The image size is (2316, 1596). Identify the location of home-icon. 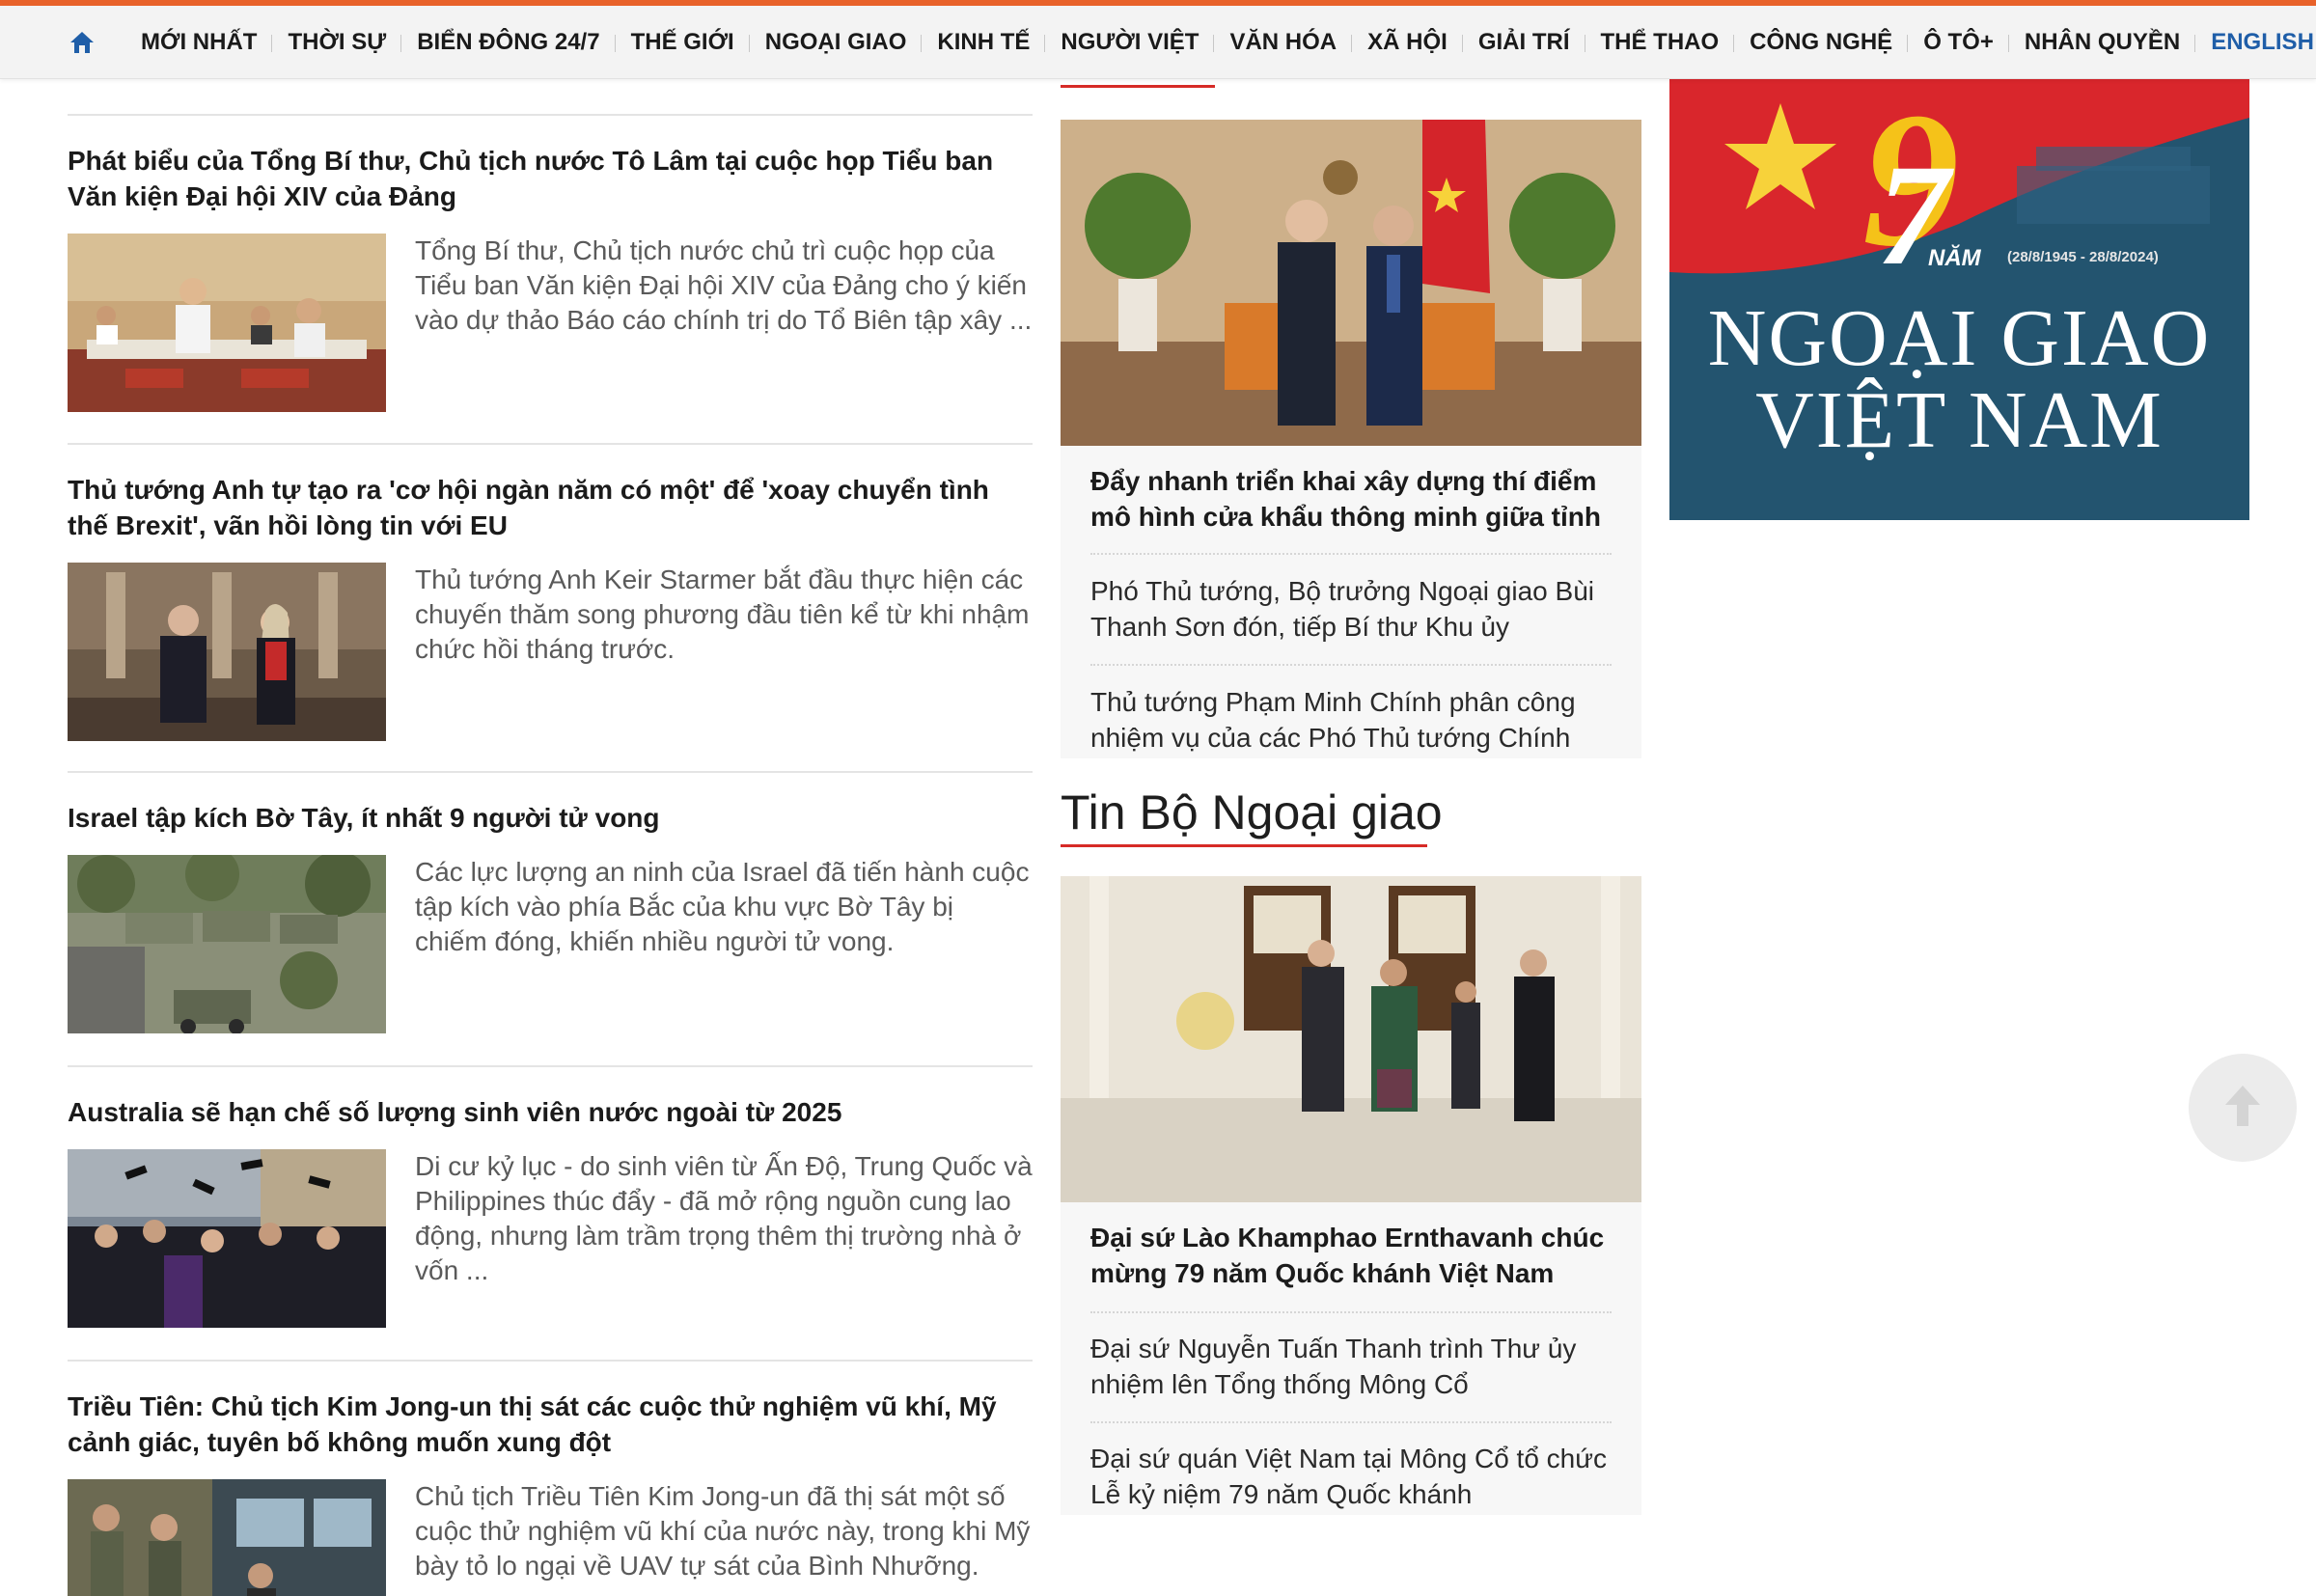
(82, 43).